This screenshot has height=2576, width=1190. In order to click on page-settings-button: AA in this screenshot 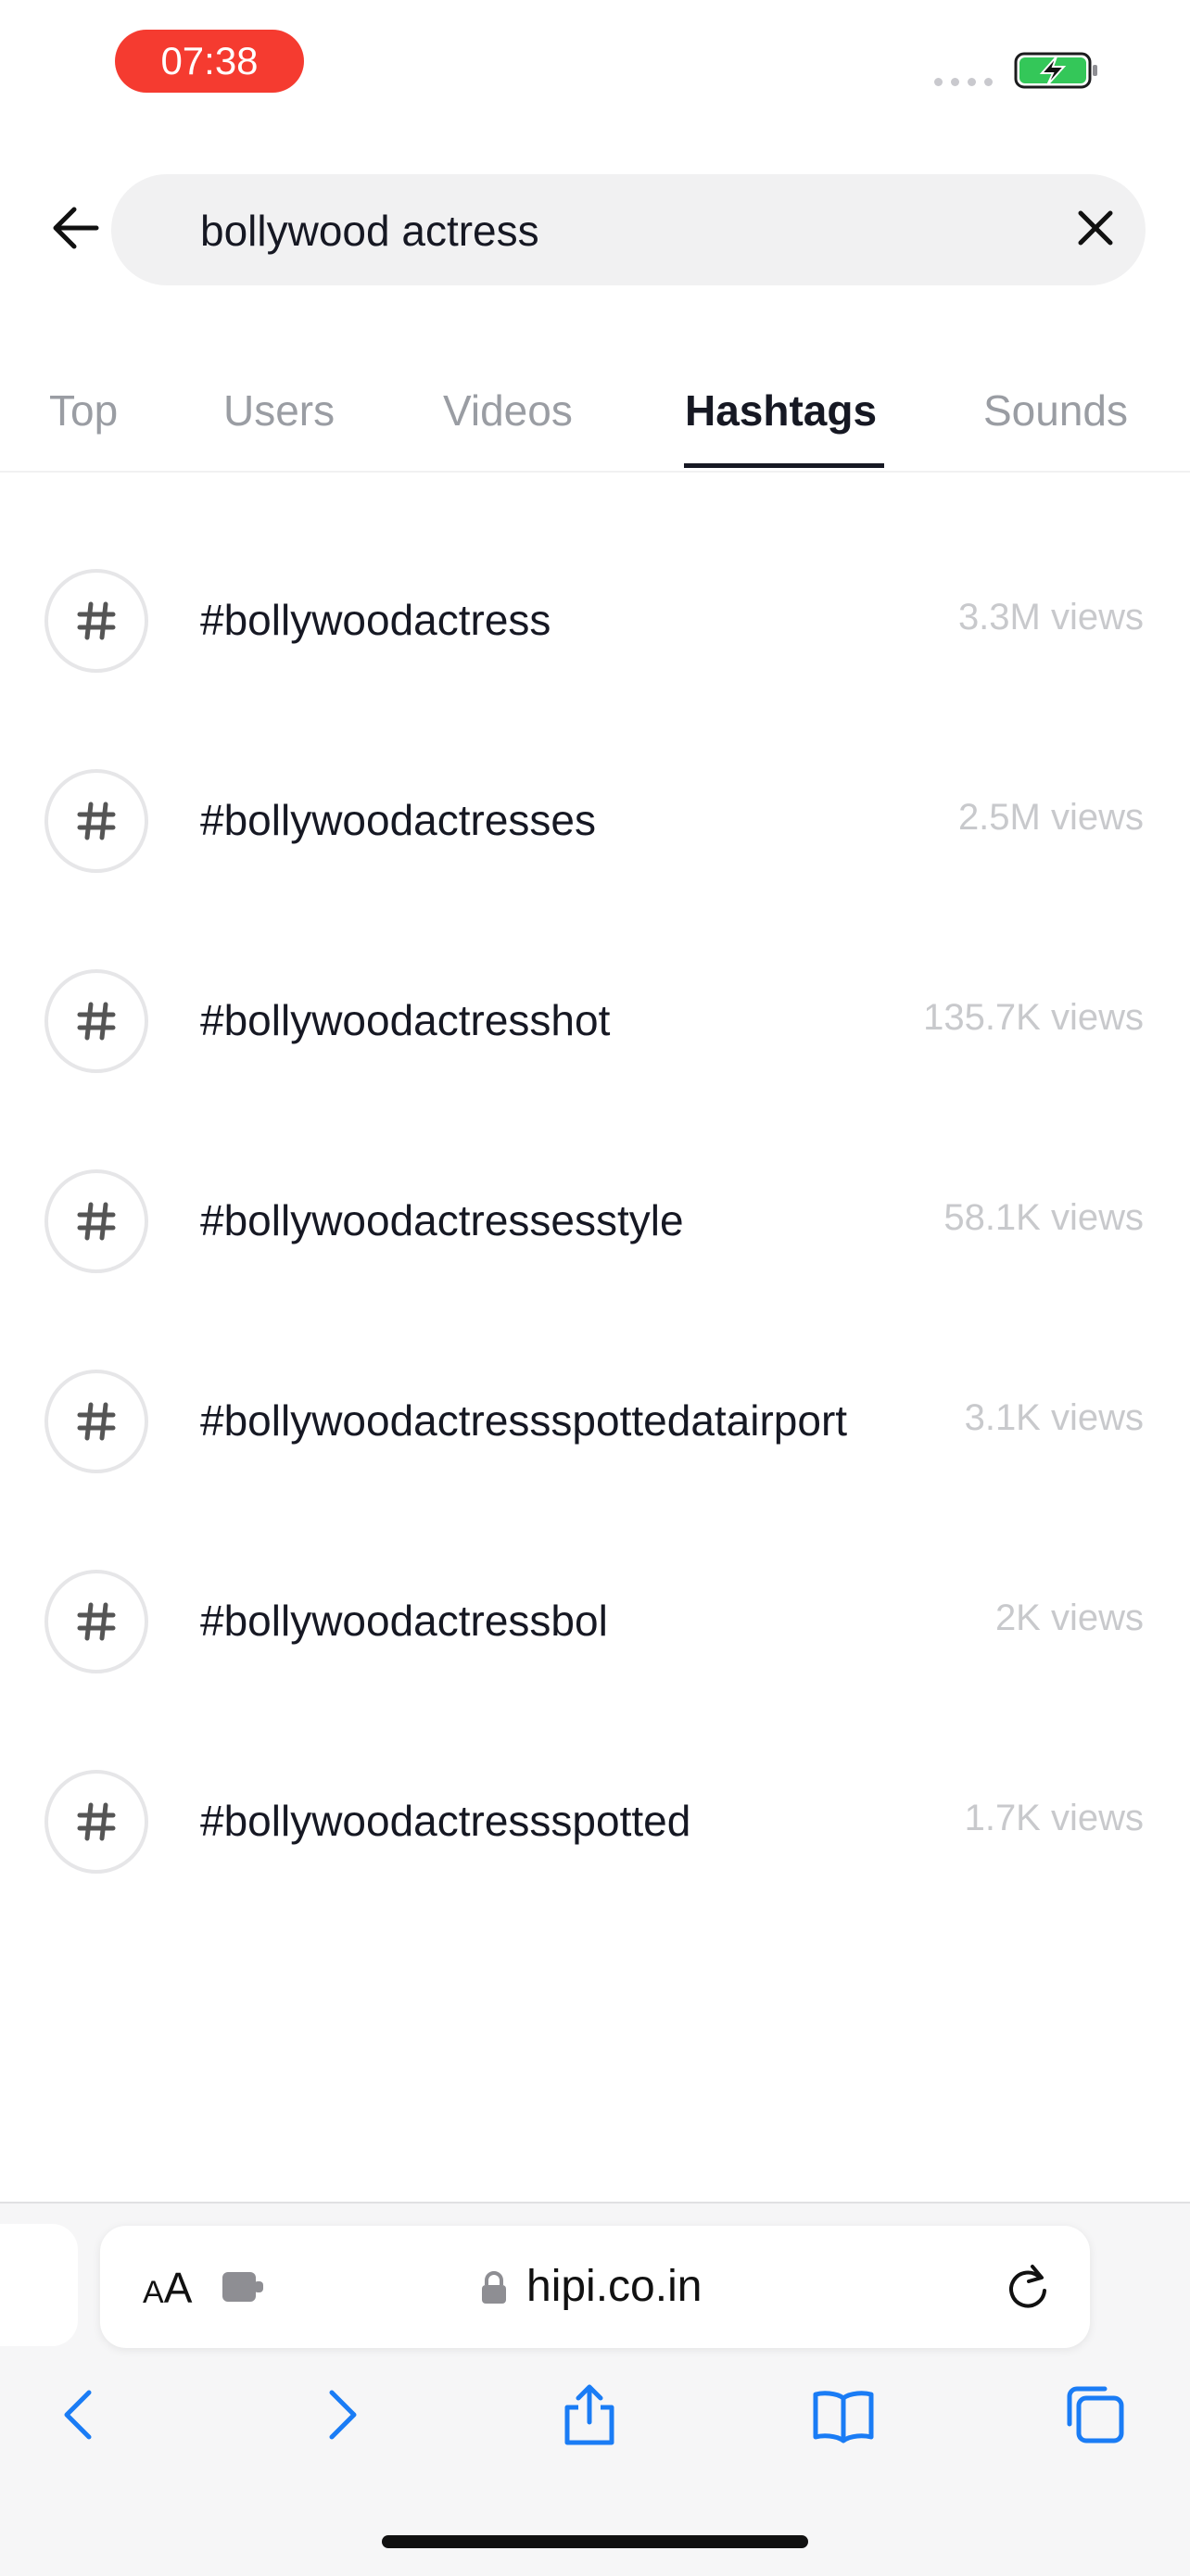, I will do `click(167, 2288)`.